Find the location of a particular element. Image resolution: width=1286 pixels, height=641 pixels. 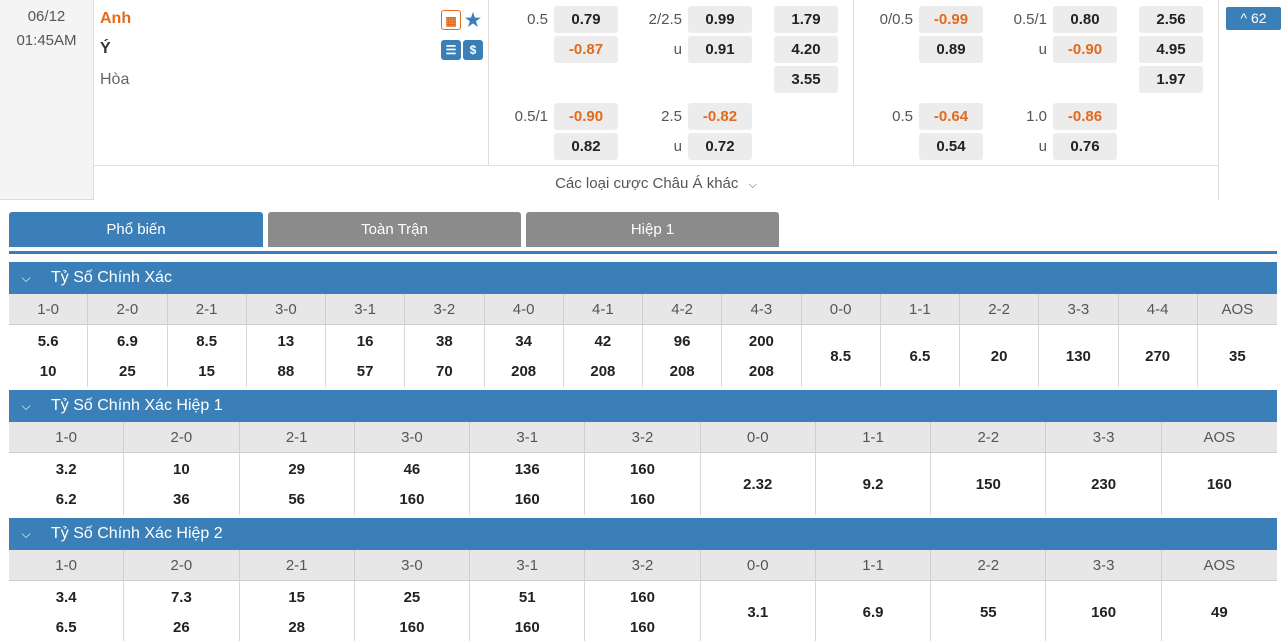

score-odds-home: 96 is located at coordinates (682, 341).